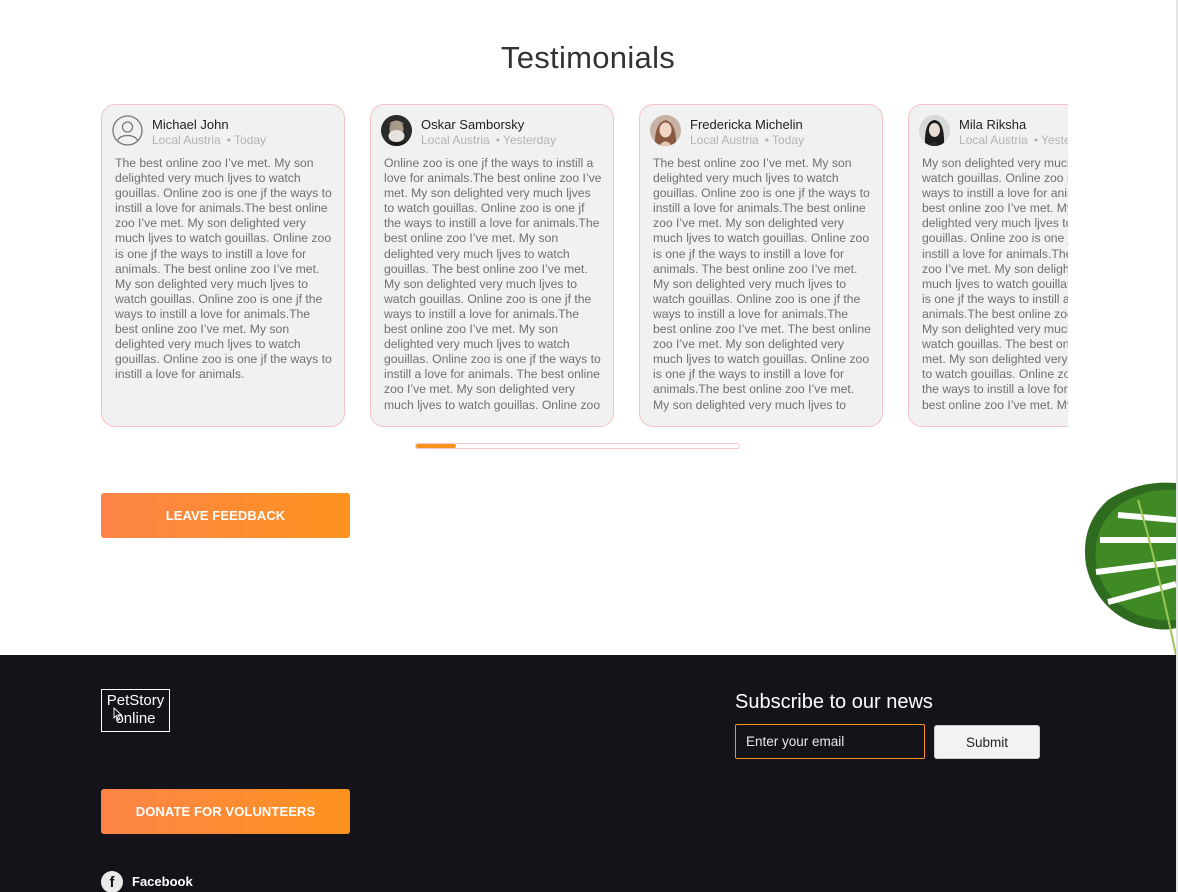 This screenshot has height=892, width=1178. Describe the element at coordinates (834, 702) in the screenshot. I see `subscribe-title: Subscribe to our news` at that location.